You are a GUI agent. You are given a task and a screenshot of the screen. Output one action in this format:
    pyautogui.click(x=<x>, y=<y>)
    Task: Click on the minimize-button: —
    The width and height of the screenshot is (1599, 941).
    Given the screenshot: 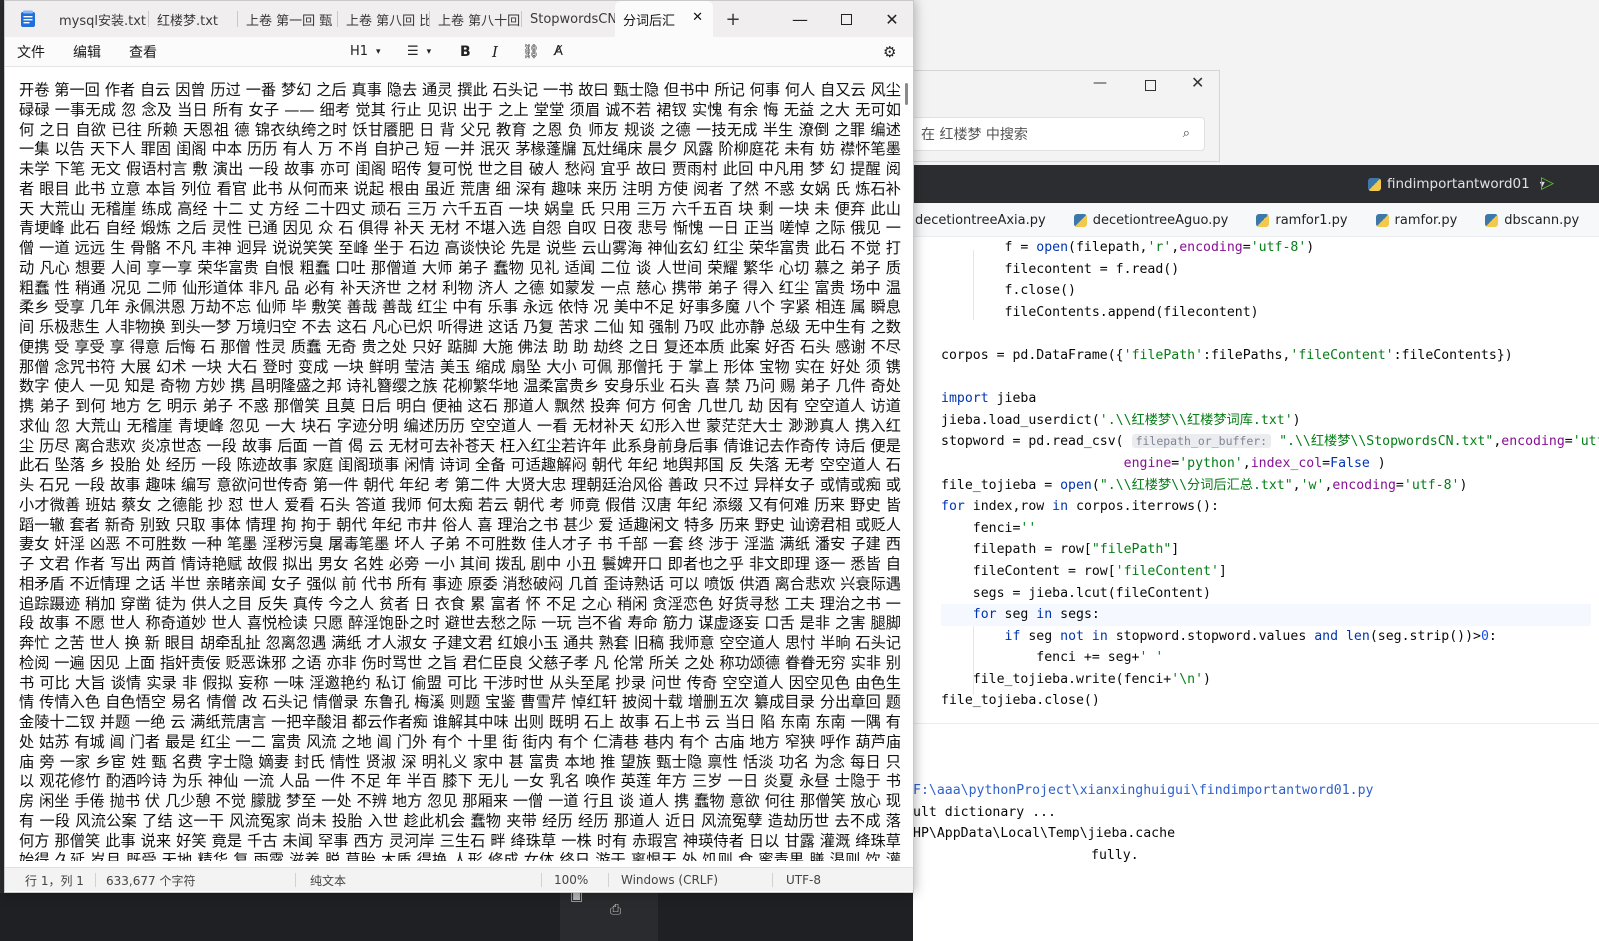 What is the action you would take?
    pyautogui.click(x=800, y=19)
    